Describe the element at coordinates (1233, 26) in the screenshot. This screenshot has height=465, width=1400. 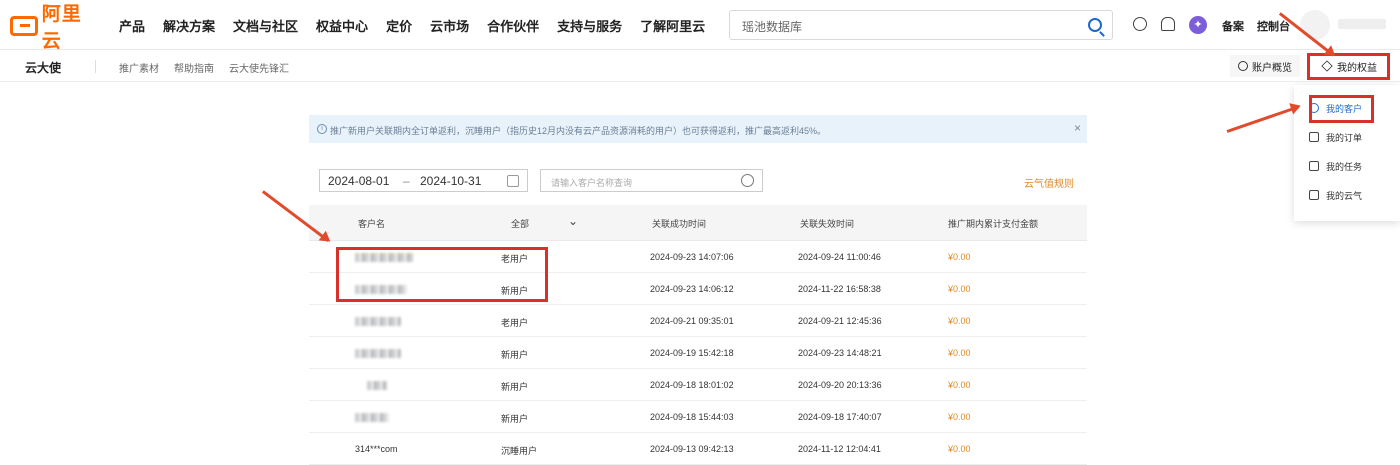
I see `filing-link: 备案` at that location.